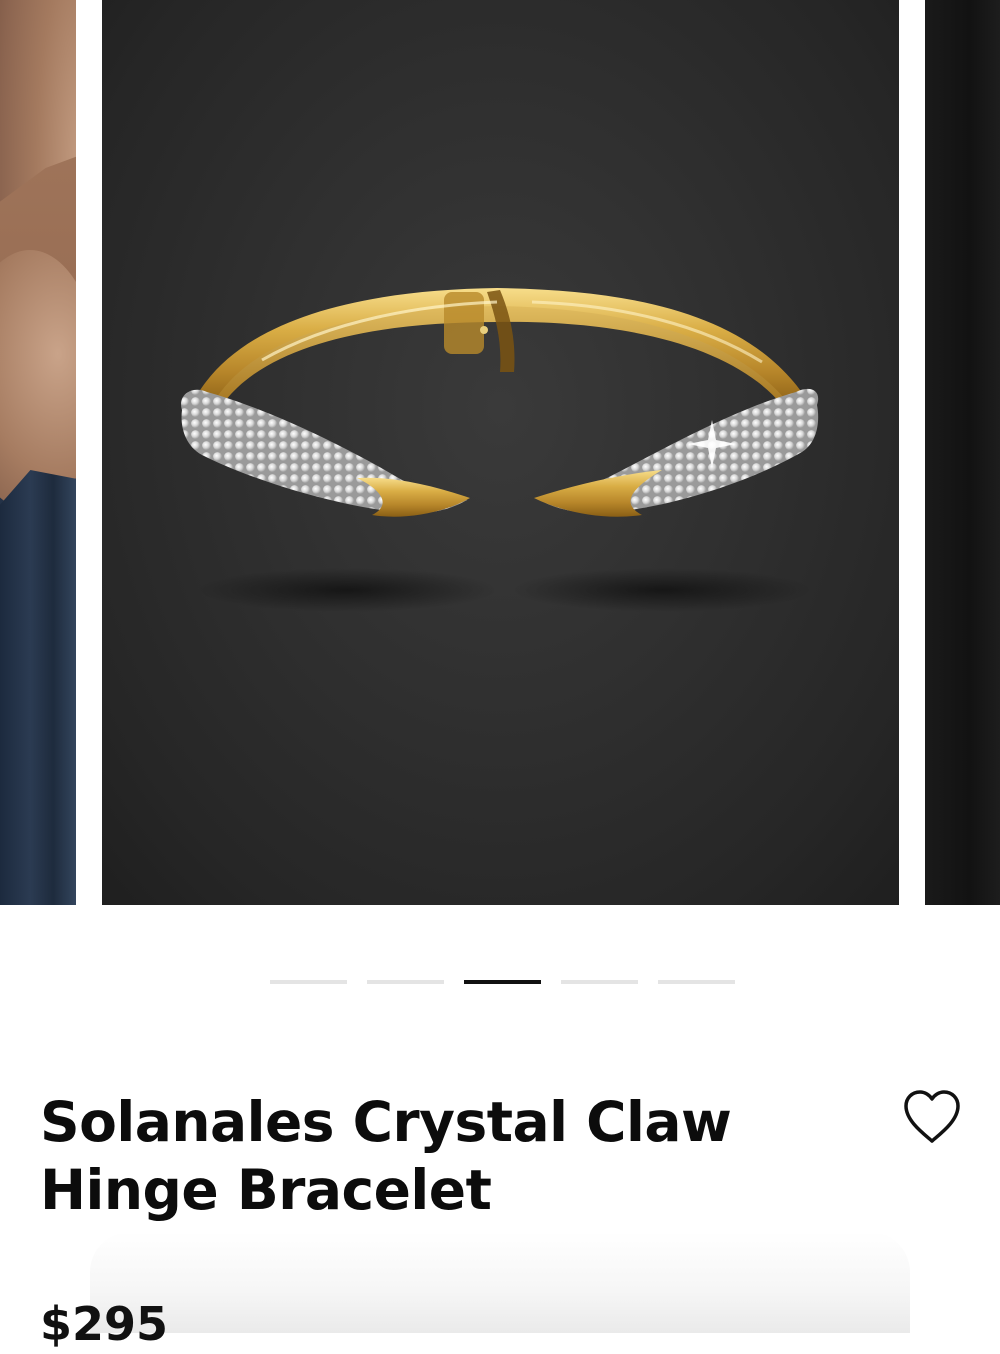  I want to click on hinge-plate, so click(464, 323).